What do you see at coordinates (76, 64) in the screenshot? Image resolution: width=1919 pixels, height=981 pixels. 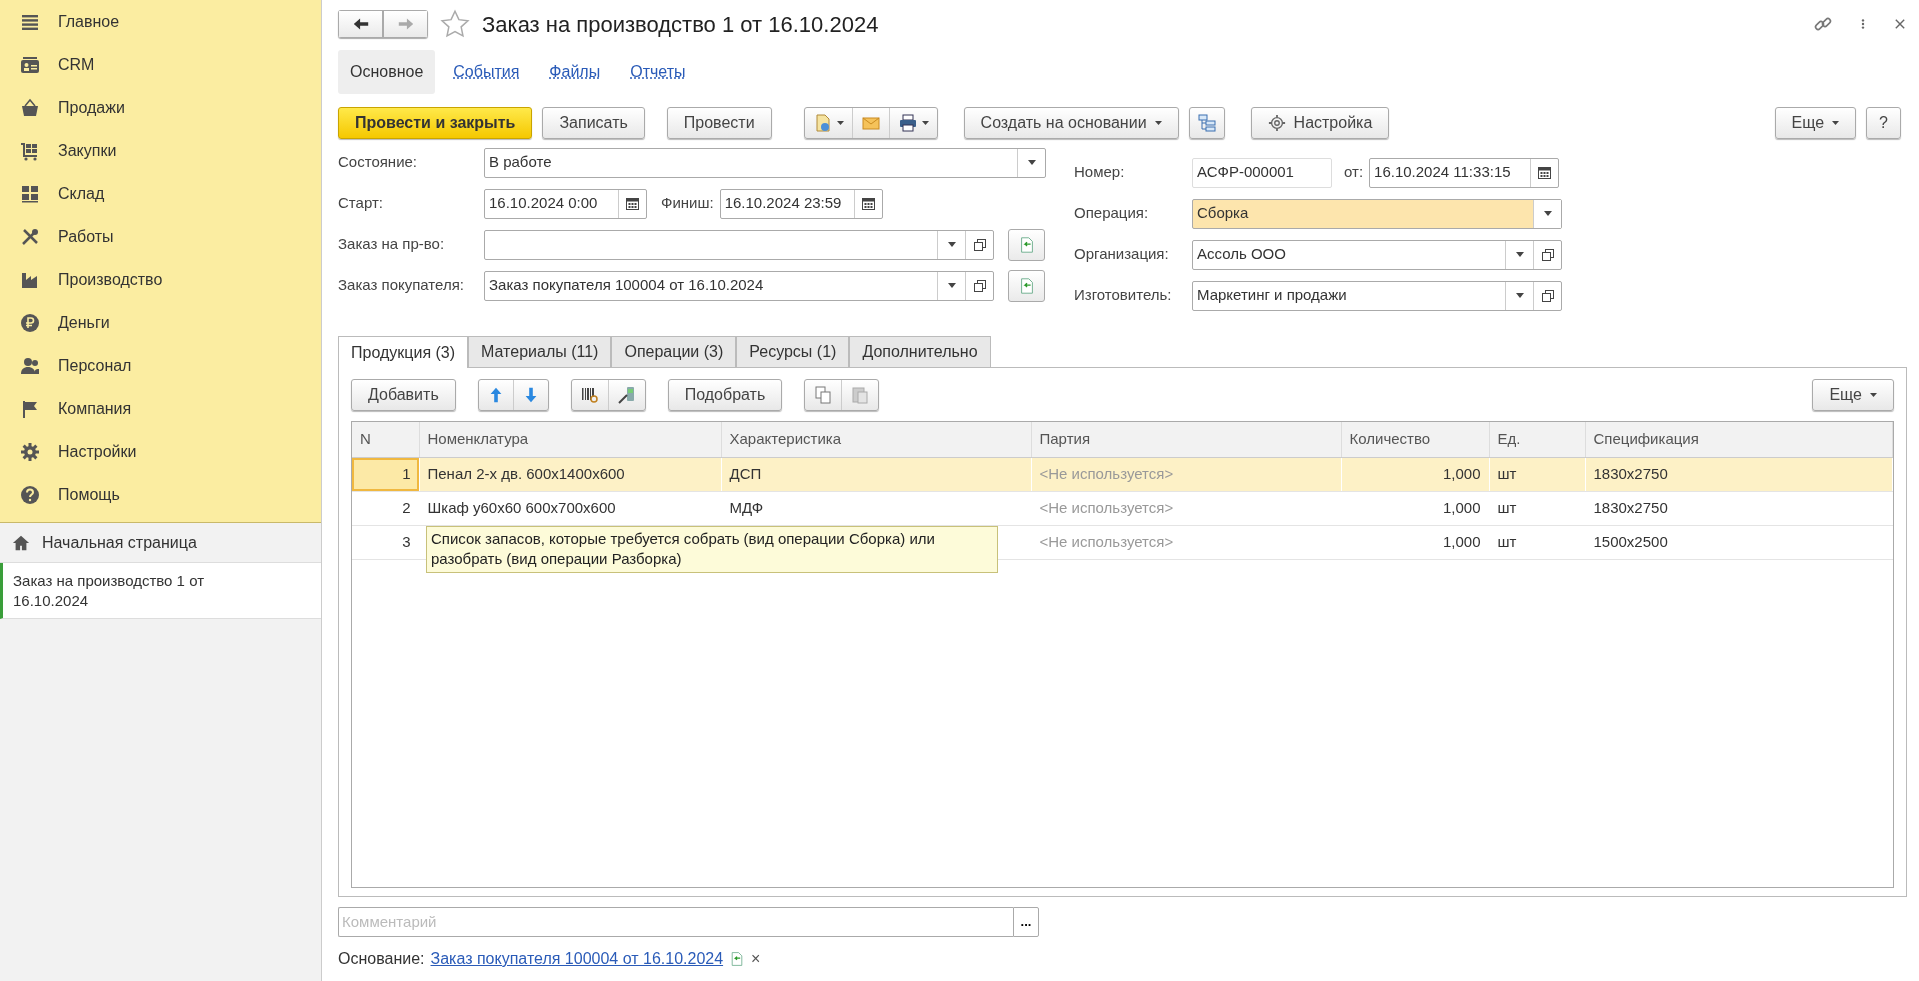 I see `sidebar-item-label: CRM` at bounding box center [76, 64].